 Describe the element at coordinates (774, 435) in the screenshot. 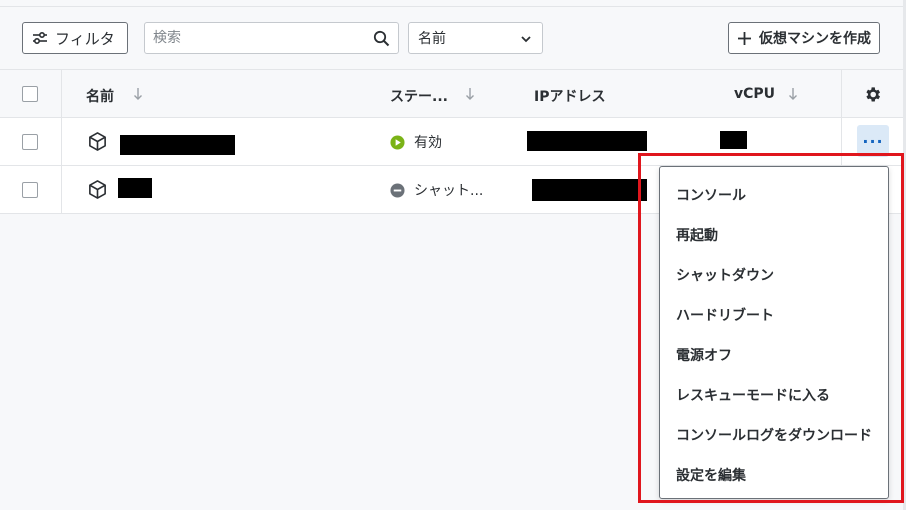

I see `menu-item-download-console-log: コンソールログをダウンロード` at that location.